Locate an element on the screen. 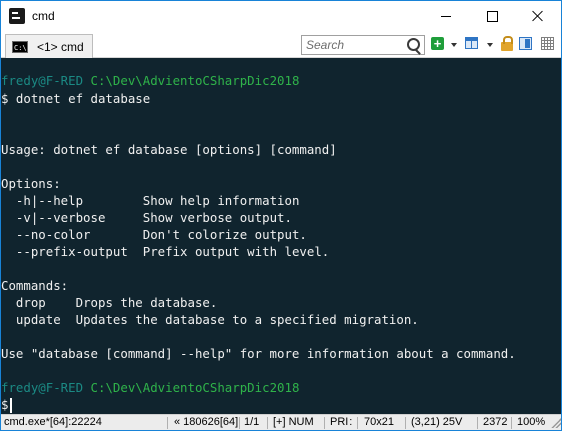  search-input: Search is located at coordinates (325, 45).